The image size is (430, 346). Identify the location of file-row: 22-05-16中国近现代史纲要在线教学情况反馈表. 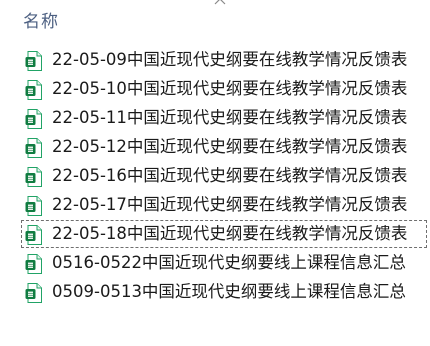
(215, 176).